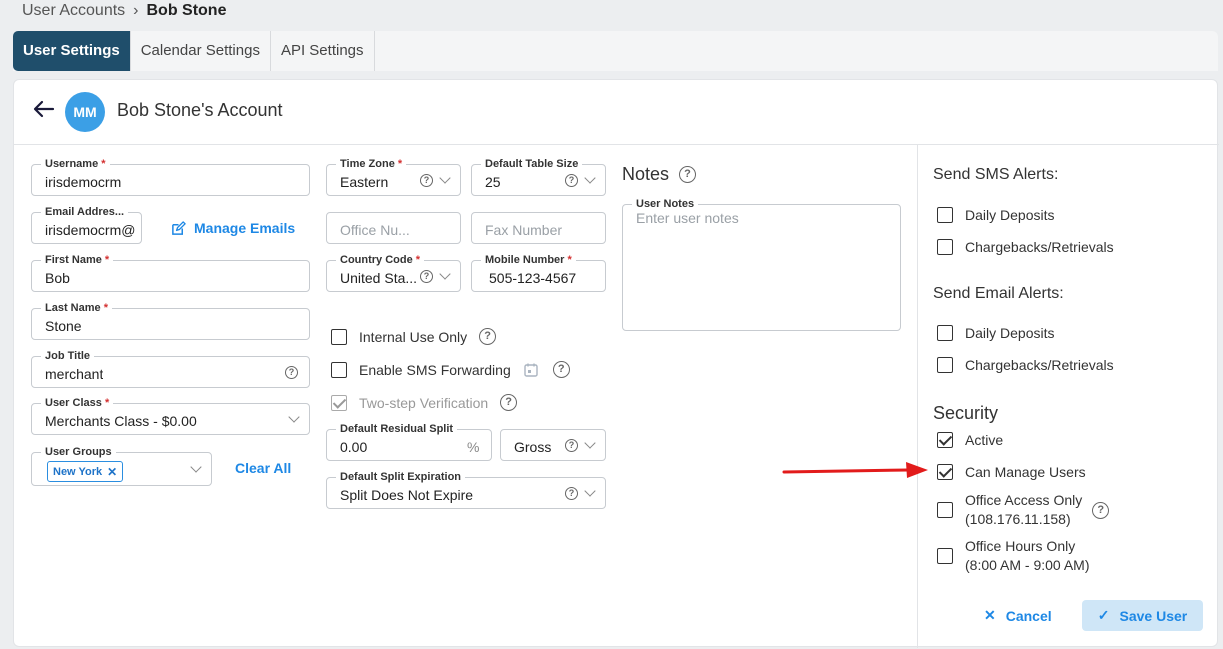 This screenshot has width=1223, height=649. I want to click on time-zone-value: Eastern, so click(364, 182).